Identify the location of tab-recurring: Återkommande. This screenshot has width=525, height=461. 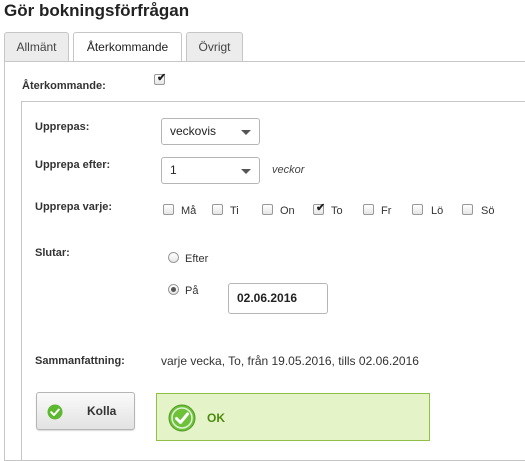
(127, 47).